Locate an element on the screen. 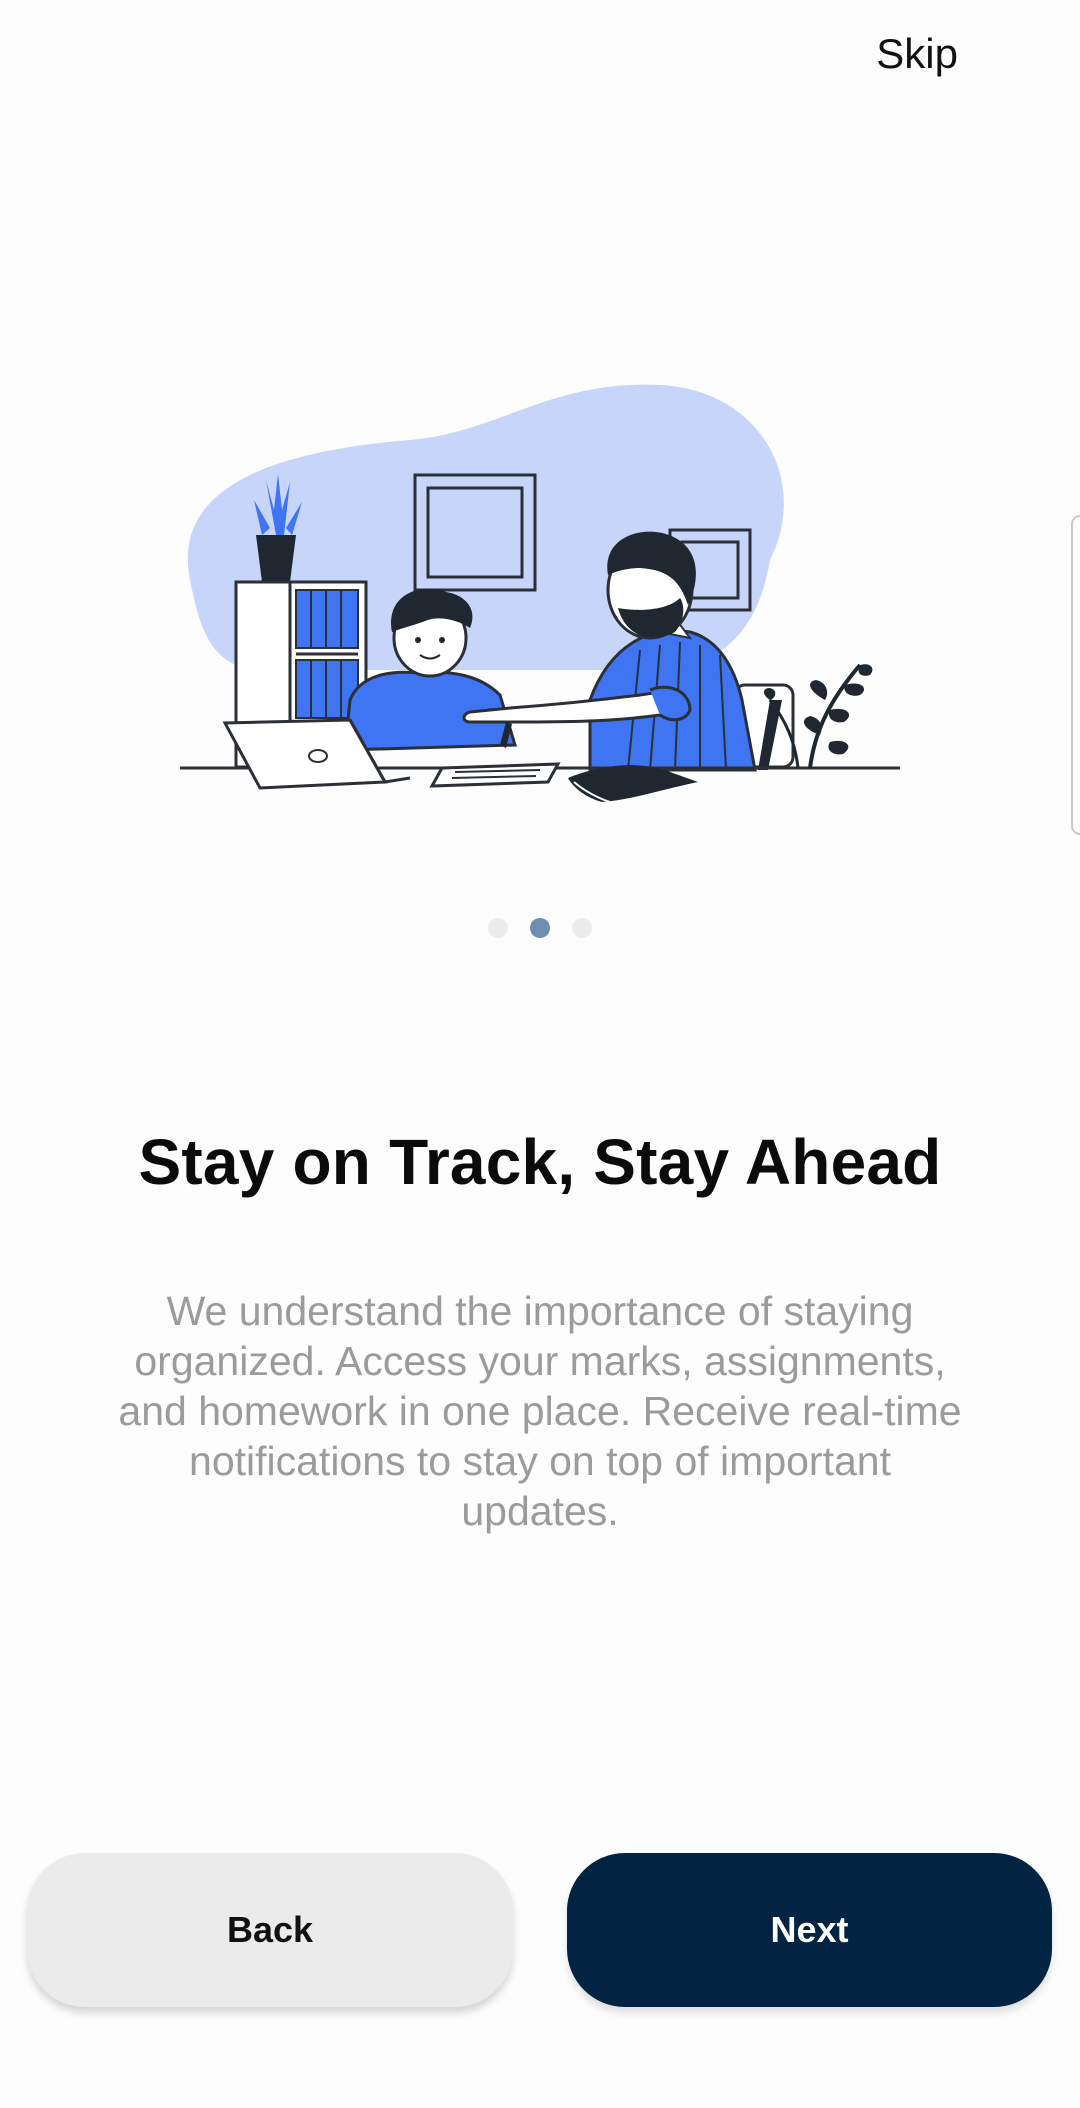  notebook is located at coordinates (495, 775).